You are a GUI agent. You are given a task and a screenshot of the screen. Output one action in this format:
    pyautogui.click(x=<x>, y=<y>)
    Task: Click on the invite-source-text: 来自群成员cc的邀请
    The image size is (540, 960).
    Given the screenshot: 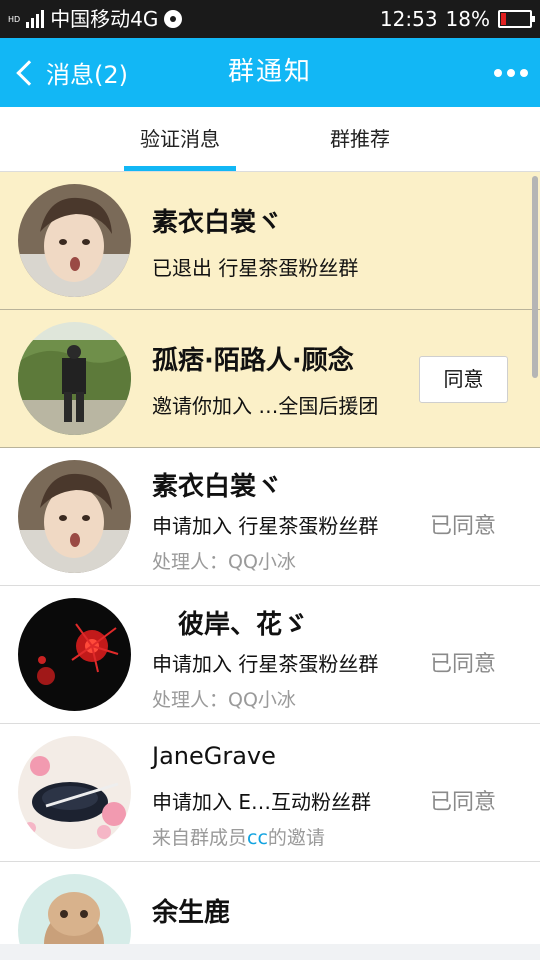 What is the action you would take?
    pyautogui.click(x=238, y=836)
    